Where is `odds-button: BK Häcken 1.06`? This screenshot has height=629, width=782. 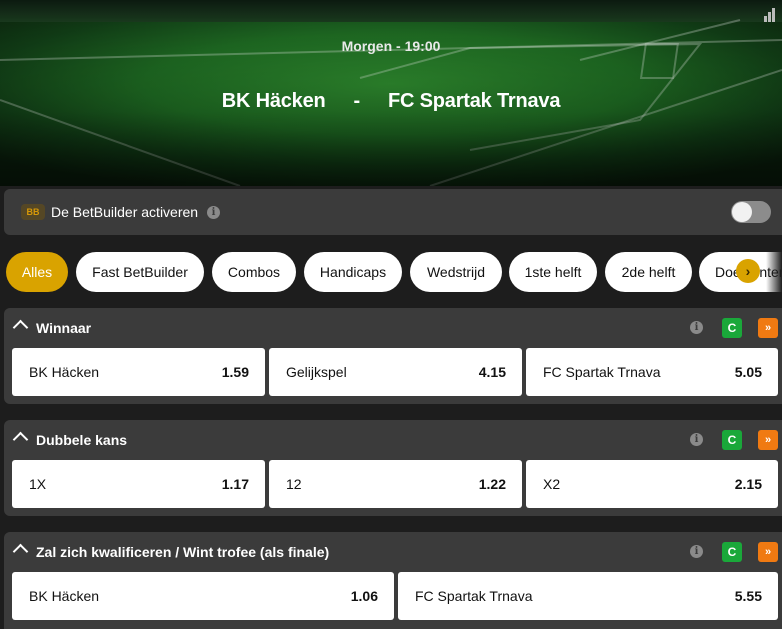 odds-button: BK Häcken 1.06 is located at coordinates (203, 596).